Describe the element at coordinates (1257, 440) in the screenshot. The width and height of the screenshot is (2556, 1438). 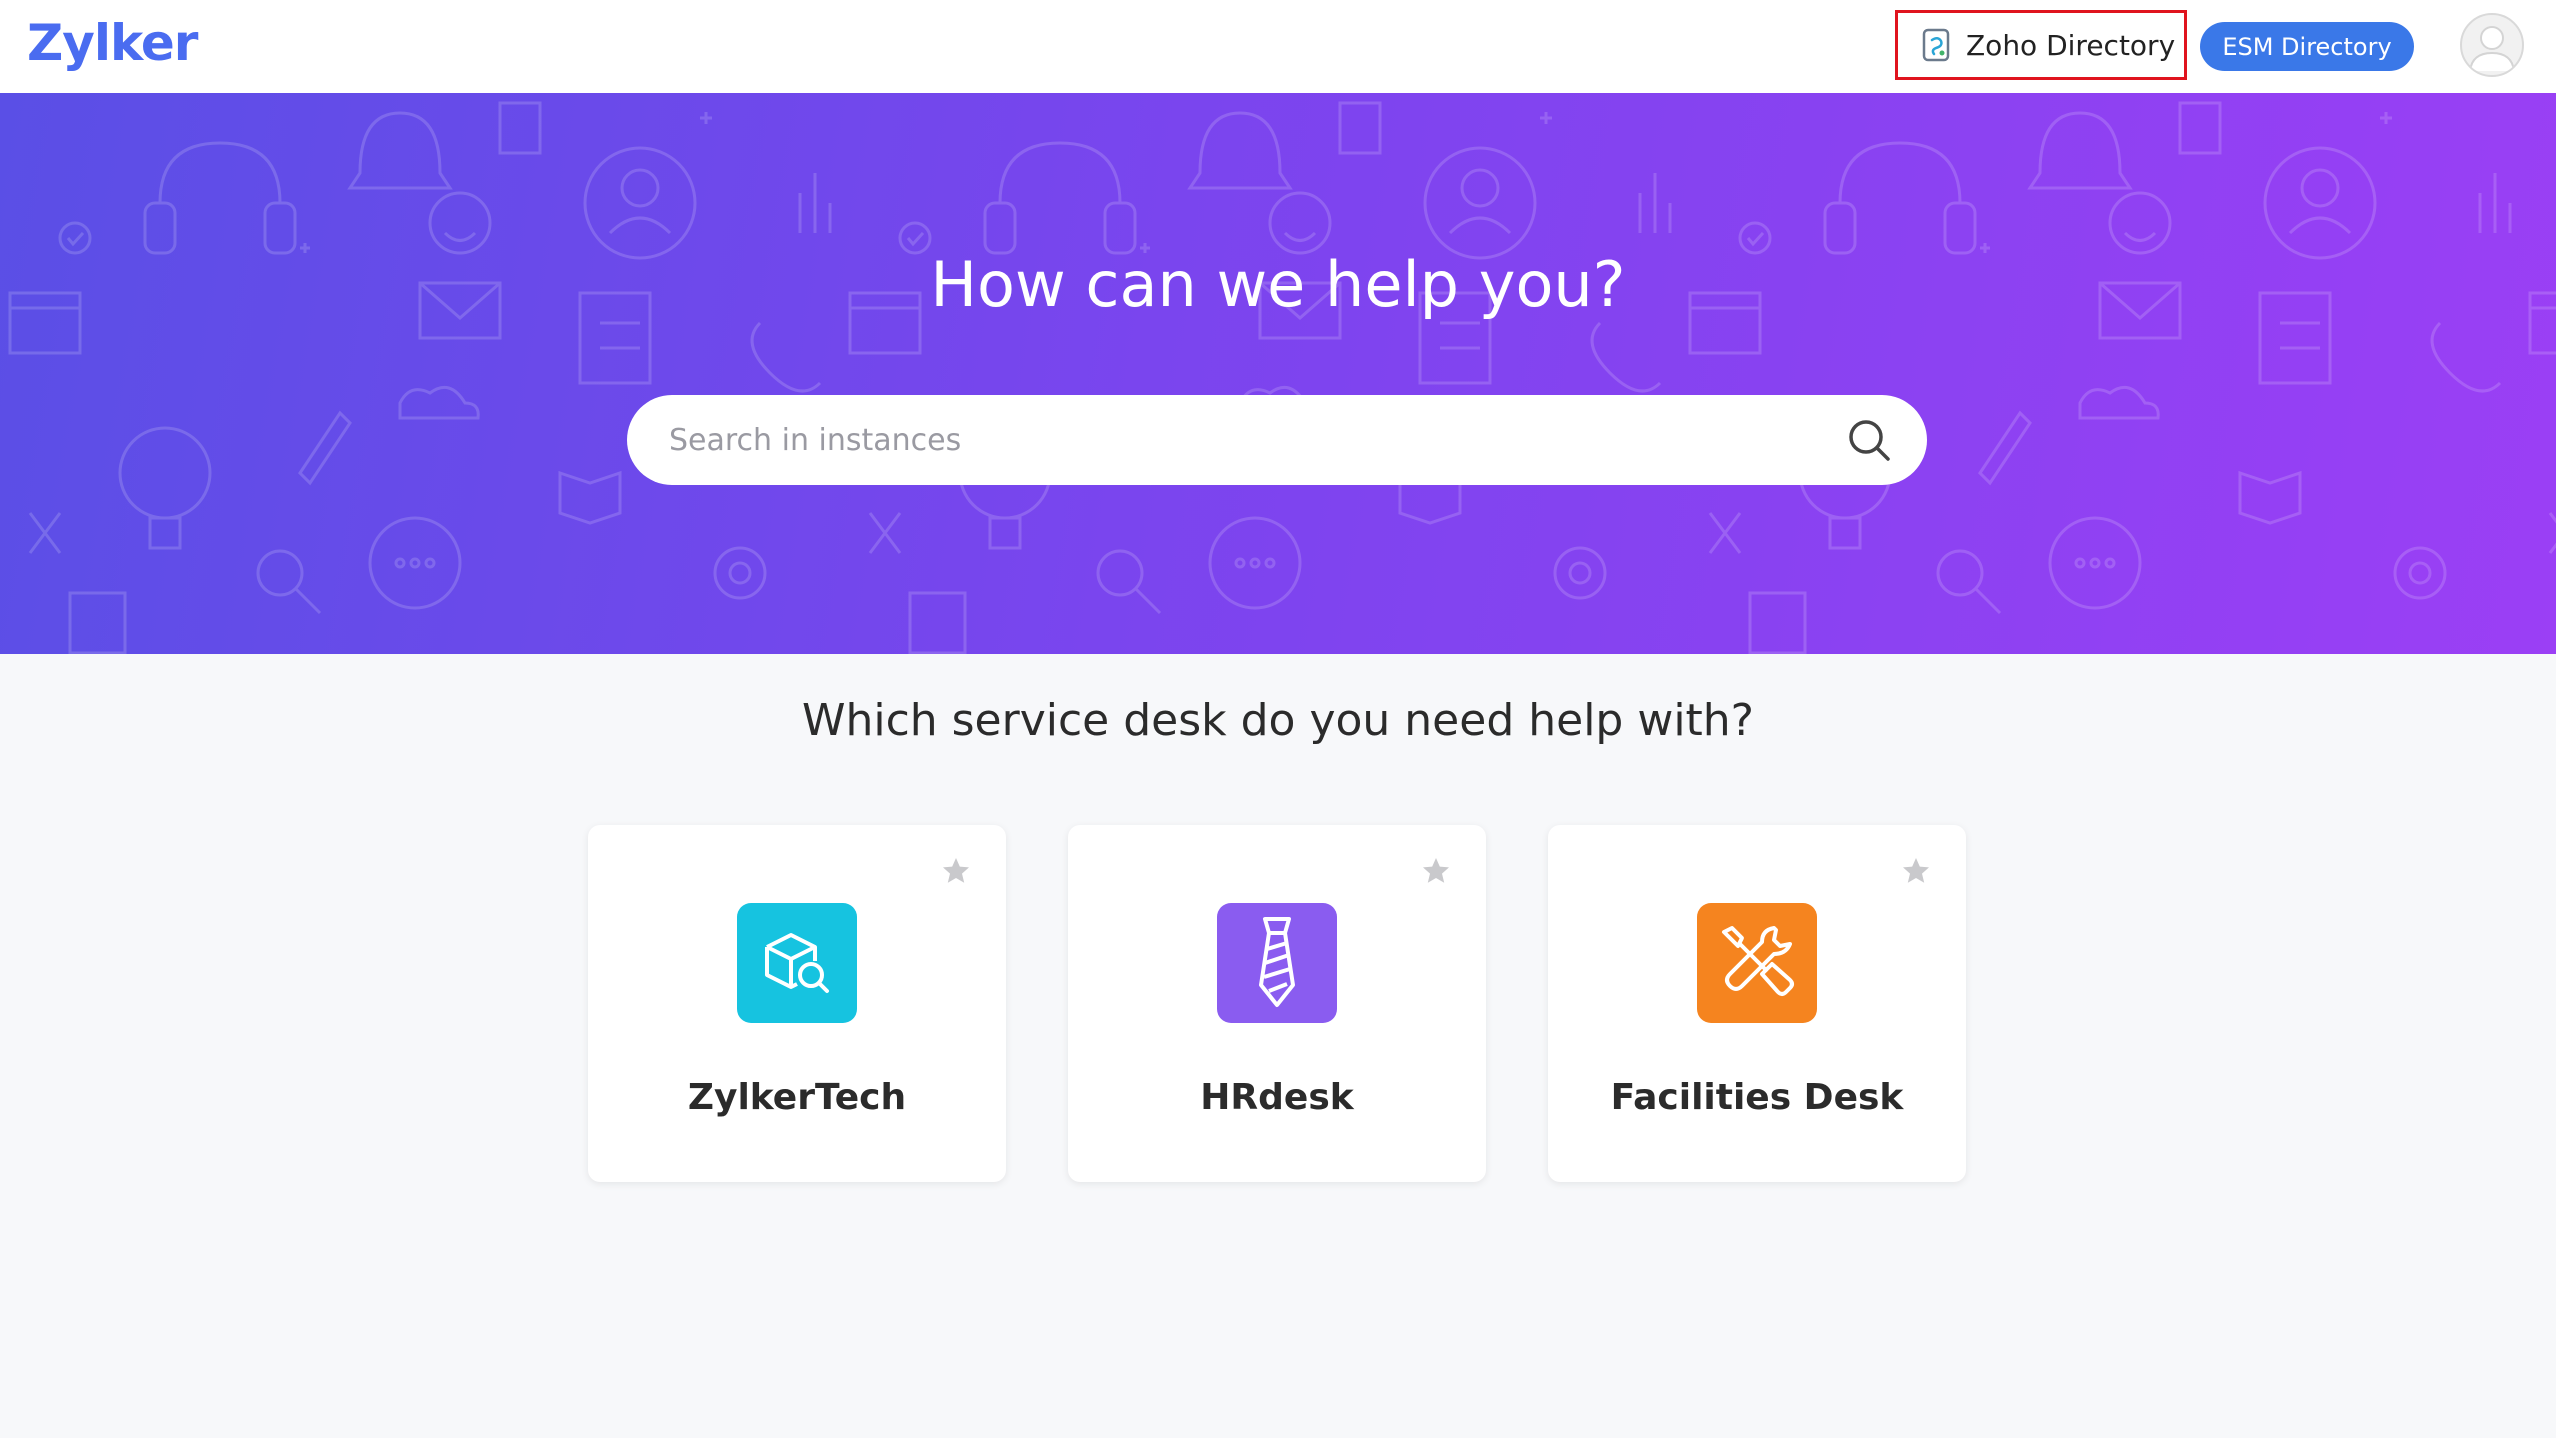
I see `search-input` at that location.